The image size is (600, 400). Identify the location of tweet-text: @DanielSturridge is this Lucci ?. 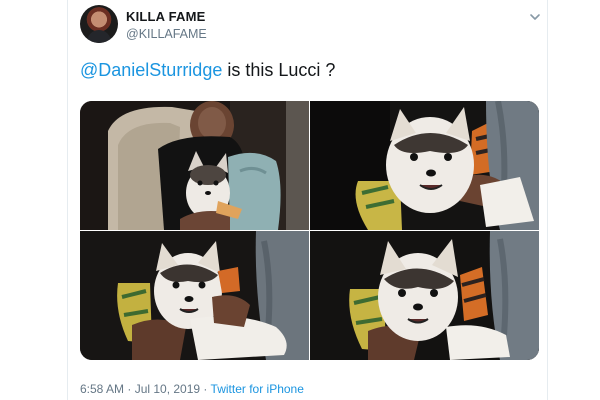
(207, 70).